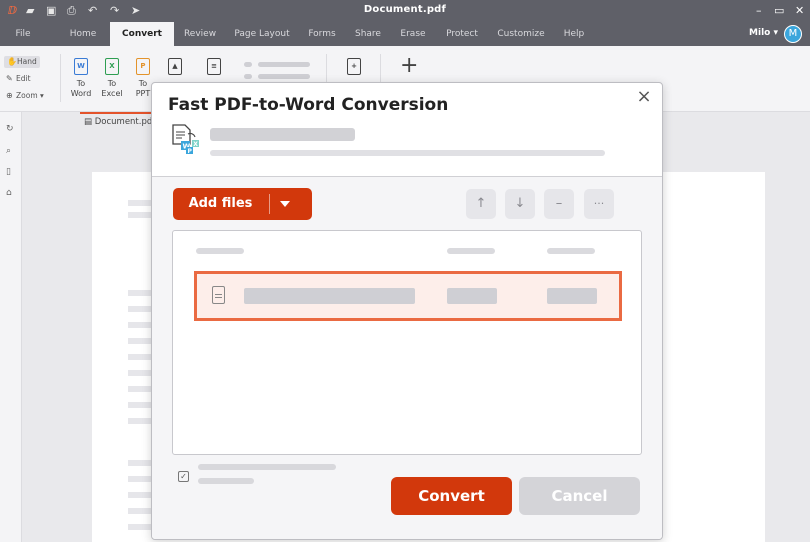 Image resolution: width=810 pixels, height=542 pixels. I want to click on file-info-placeholder, so click(407, 153).